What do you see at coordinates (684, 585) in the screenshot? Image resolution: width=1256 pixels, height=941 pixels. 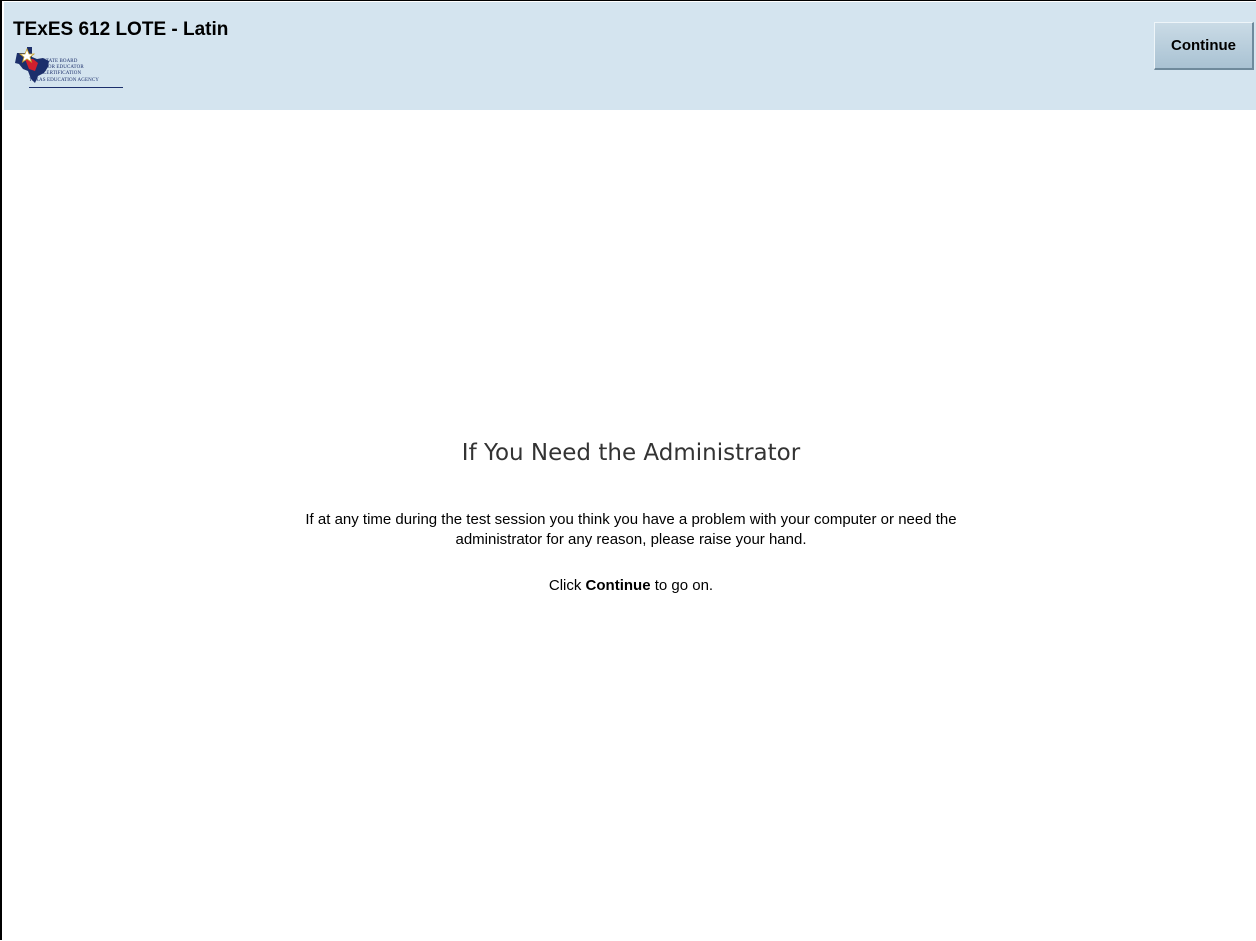 I see `instruction-suffix: to go on.` at bounding box center [684, 585].